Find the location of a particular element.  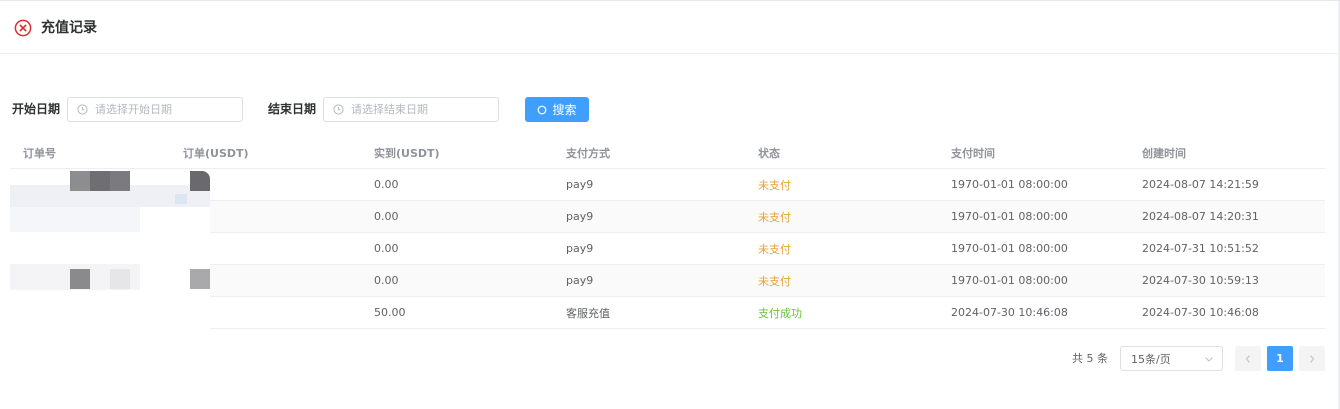

created-at-cell: 2024-08-07 14:21:59 is located at coordinates (1200, 184).